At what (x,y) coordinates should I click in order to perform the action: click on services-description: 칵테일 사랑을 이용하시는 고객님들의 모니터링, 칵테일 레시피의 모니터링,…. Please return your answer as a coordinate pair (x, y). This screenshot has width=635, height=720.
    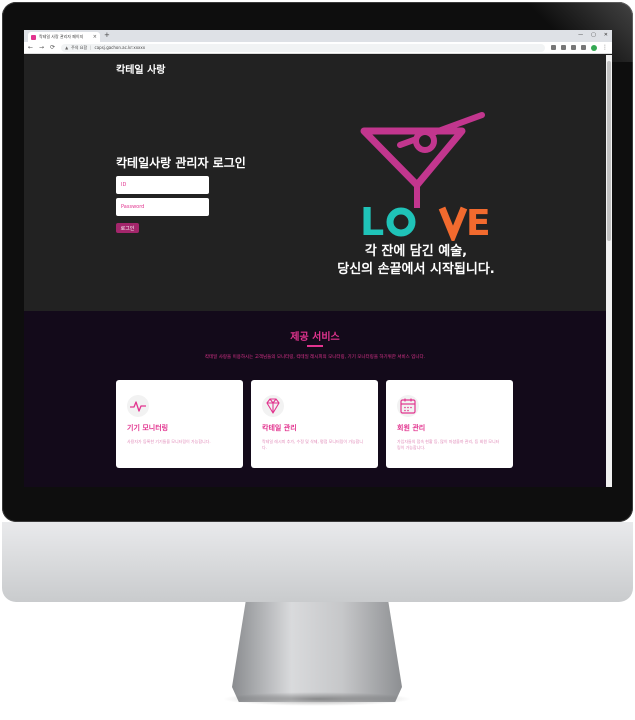
    Looking at the image, I should click on (315, 357).